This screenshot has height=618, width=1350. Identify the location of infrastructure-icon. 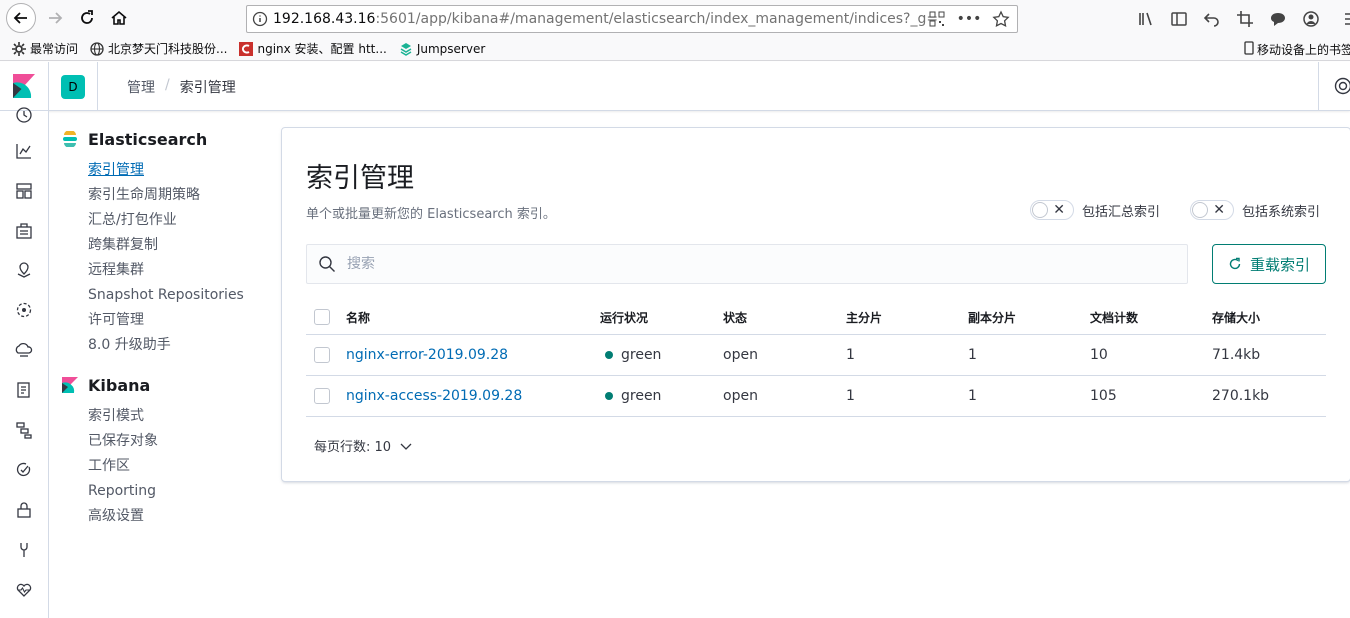
(24, 350).